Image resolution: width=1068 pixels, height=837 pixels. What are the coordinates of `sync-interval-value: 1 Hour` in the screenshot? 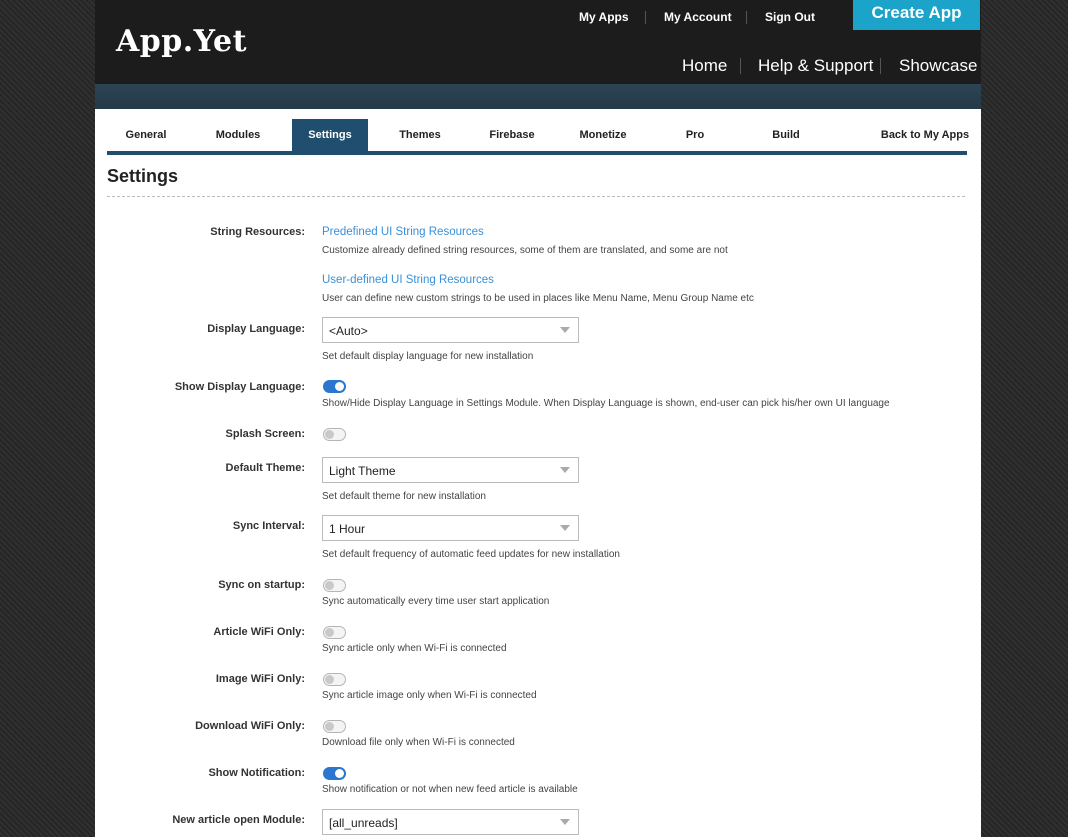 It's located at (347, 529).